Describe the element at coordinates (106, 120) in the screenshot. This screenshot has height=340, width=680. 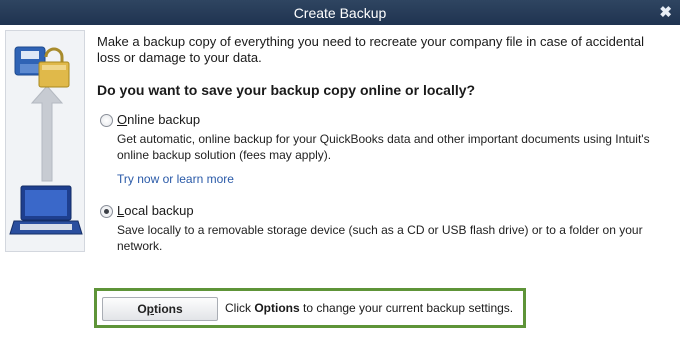
I see `online-backup-radio` at that location.